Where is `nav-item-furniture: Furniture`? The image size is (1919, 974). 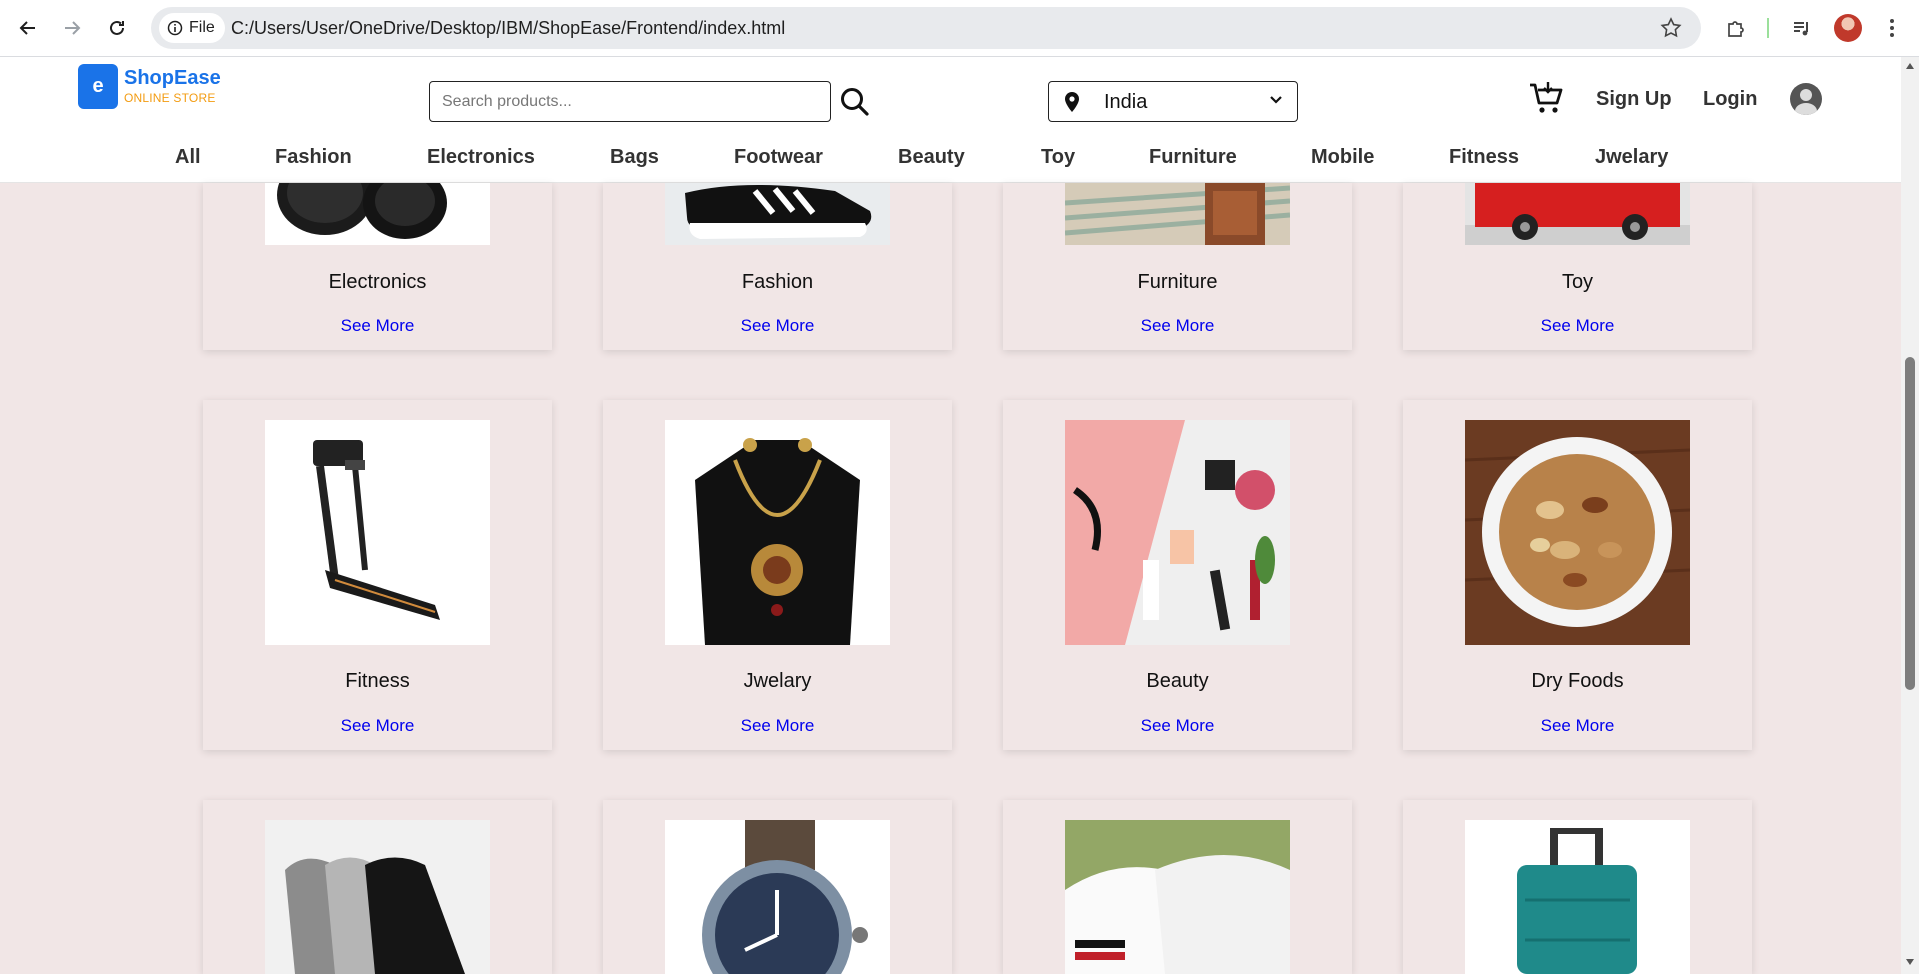
nav-item-furniture: Furniture is located at coordinates (1193, 157).